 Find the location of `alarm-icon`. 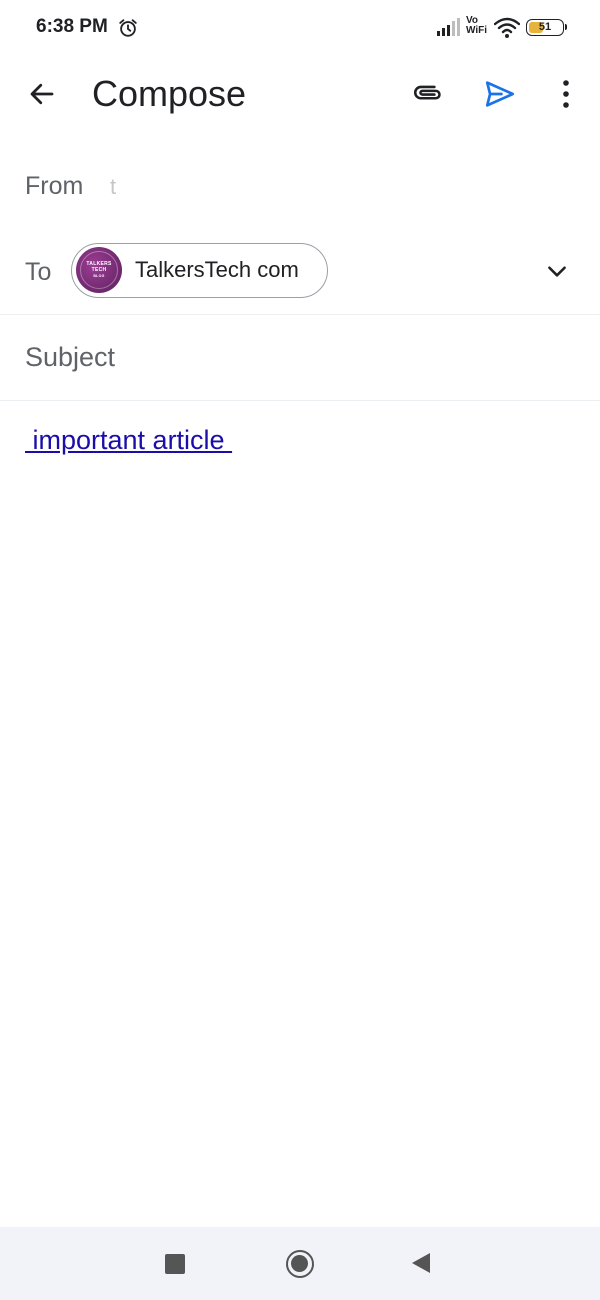

alarm-icon is located at coordinates (128, 28).